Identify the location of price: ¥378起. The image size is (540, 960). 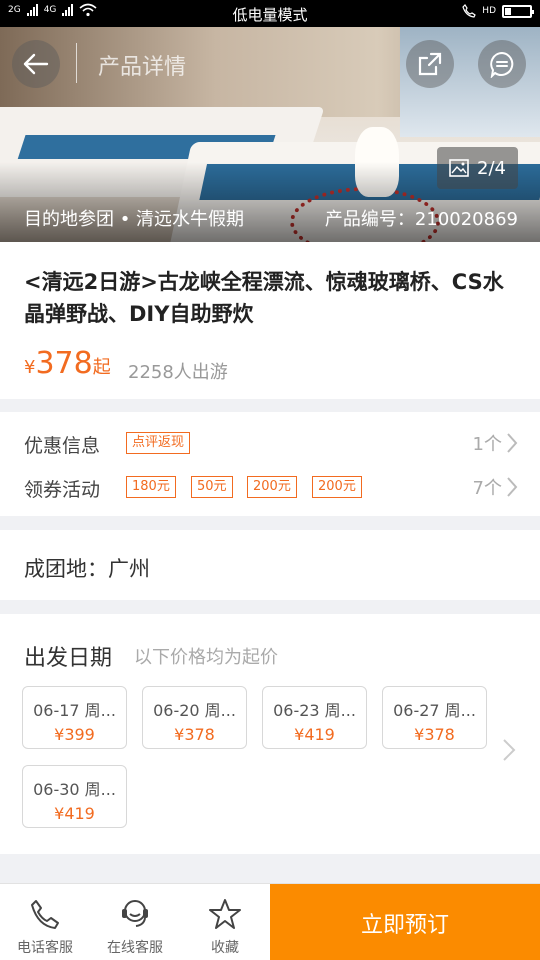
(67, 363).